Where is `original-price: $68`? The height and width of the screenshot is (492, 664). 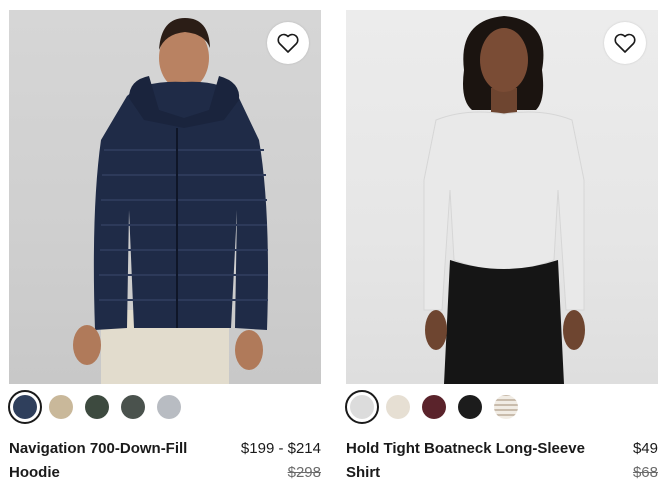 original-price: $68 is located at coordinates (645, 472).